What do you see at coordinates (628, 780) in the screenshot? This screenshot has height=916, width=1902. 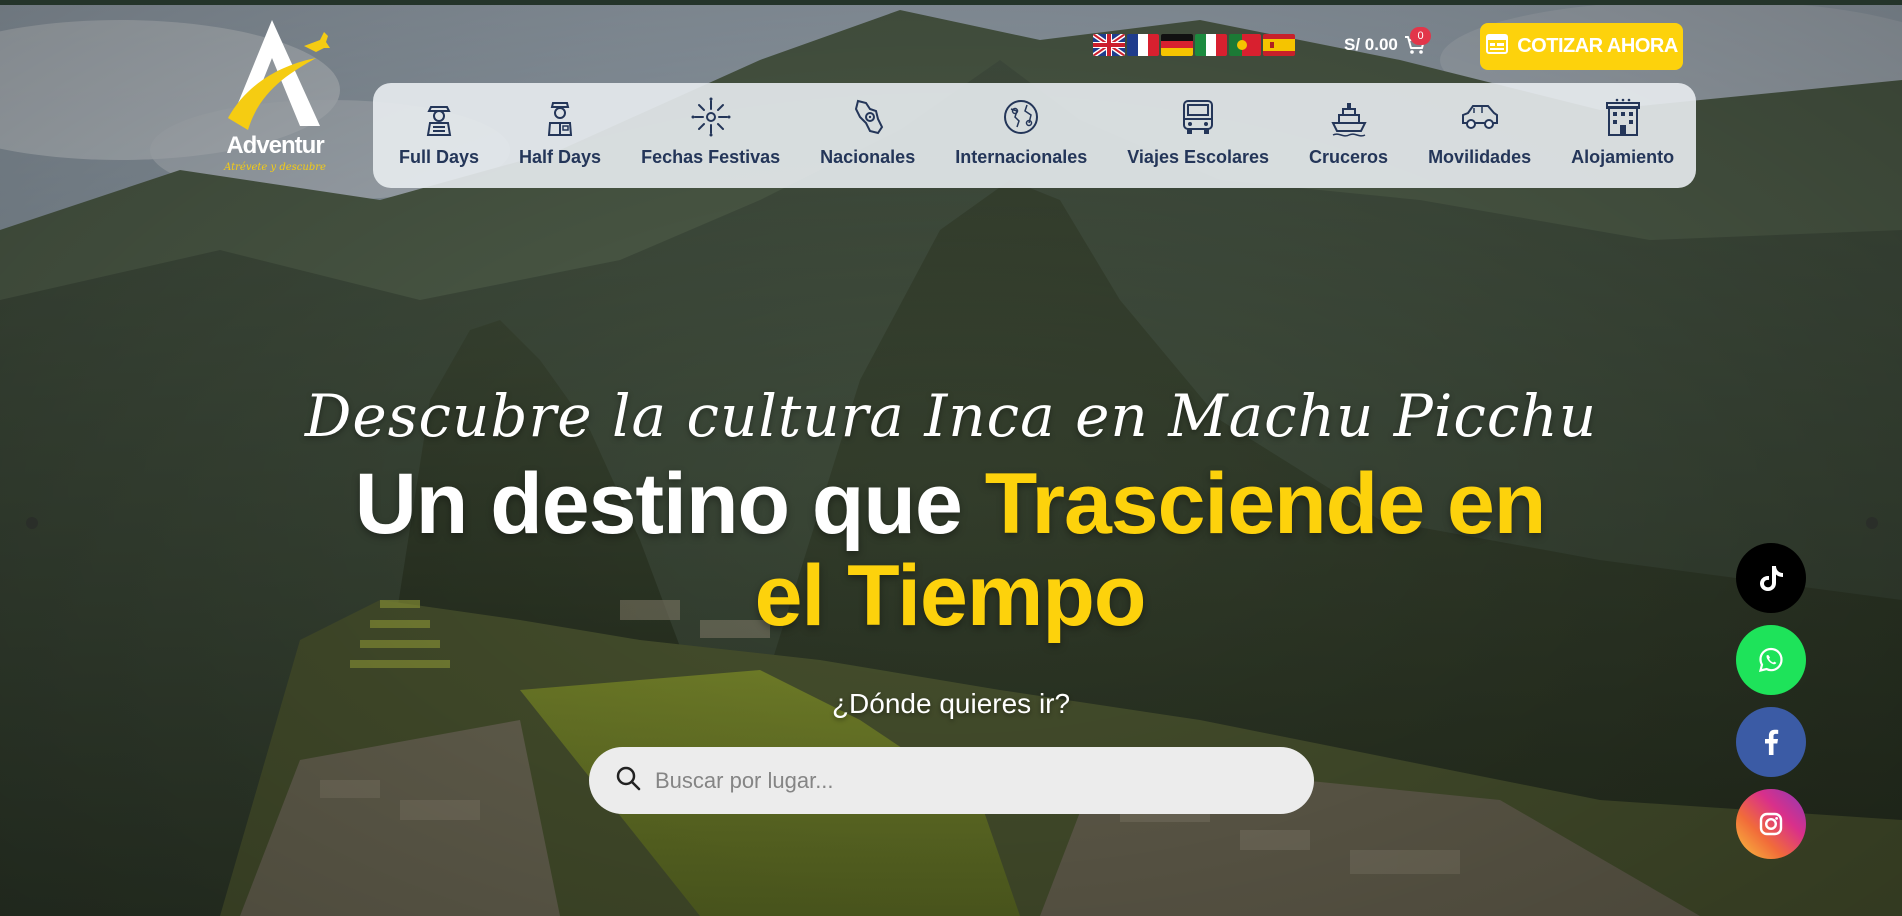 I see `search-icon` at bounding box center [628, 780].